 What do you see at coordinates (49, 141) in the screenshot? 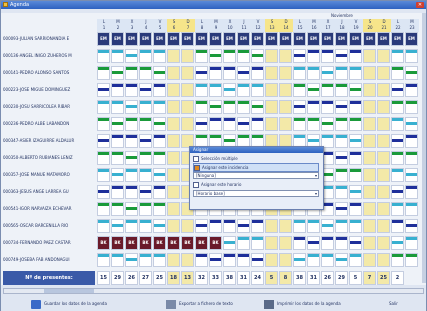
I see `employee-name: 000347-ASIER IZAGUIRRE ALDALUR` at bounding box center [49, 141].